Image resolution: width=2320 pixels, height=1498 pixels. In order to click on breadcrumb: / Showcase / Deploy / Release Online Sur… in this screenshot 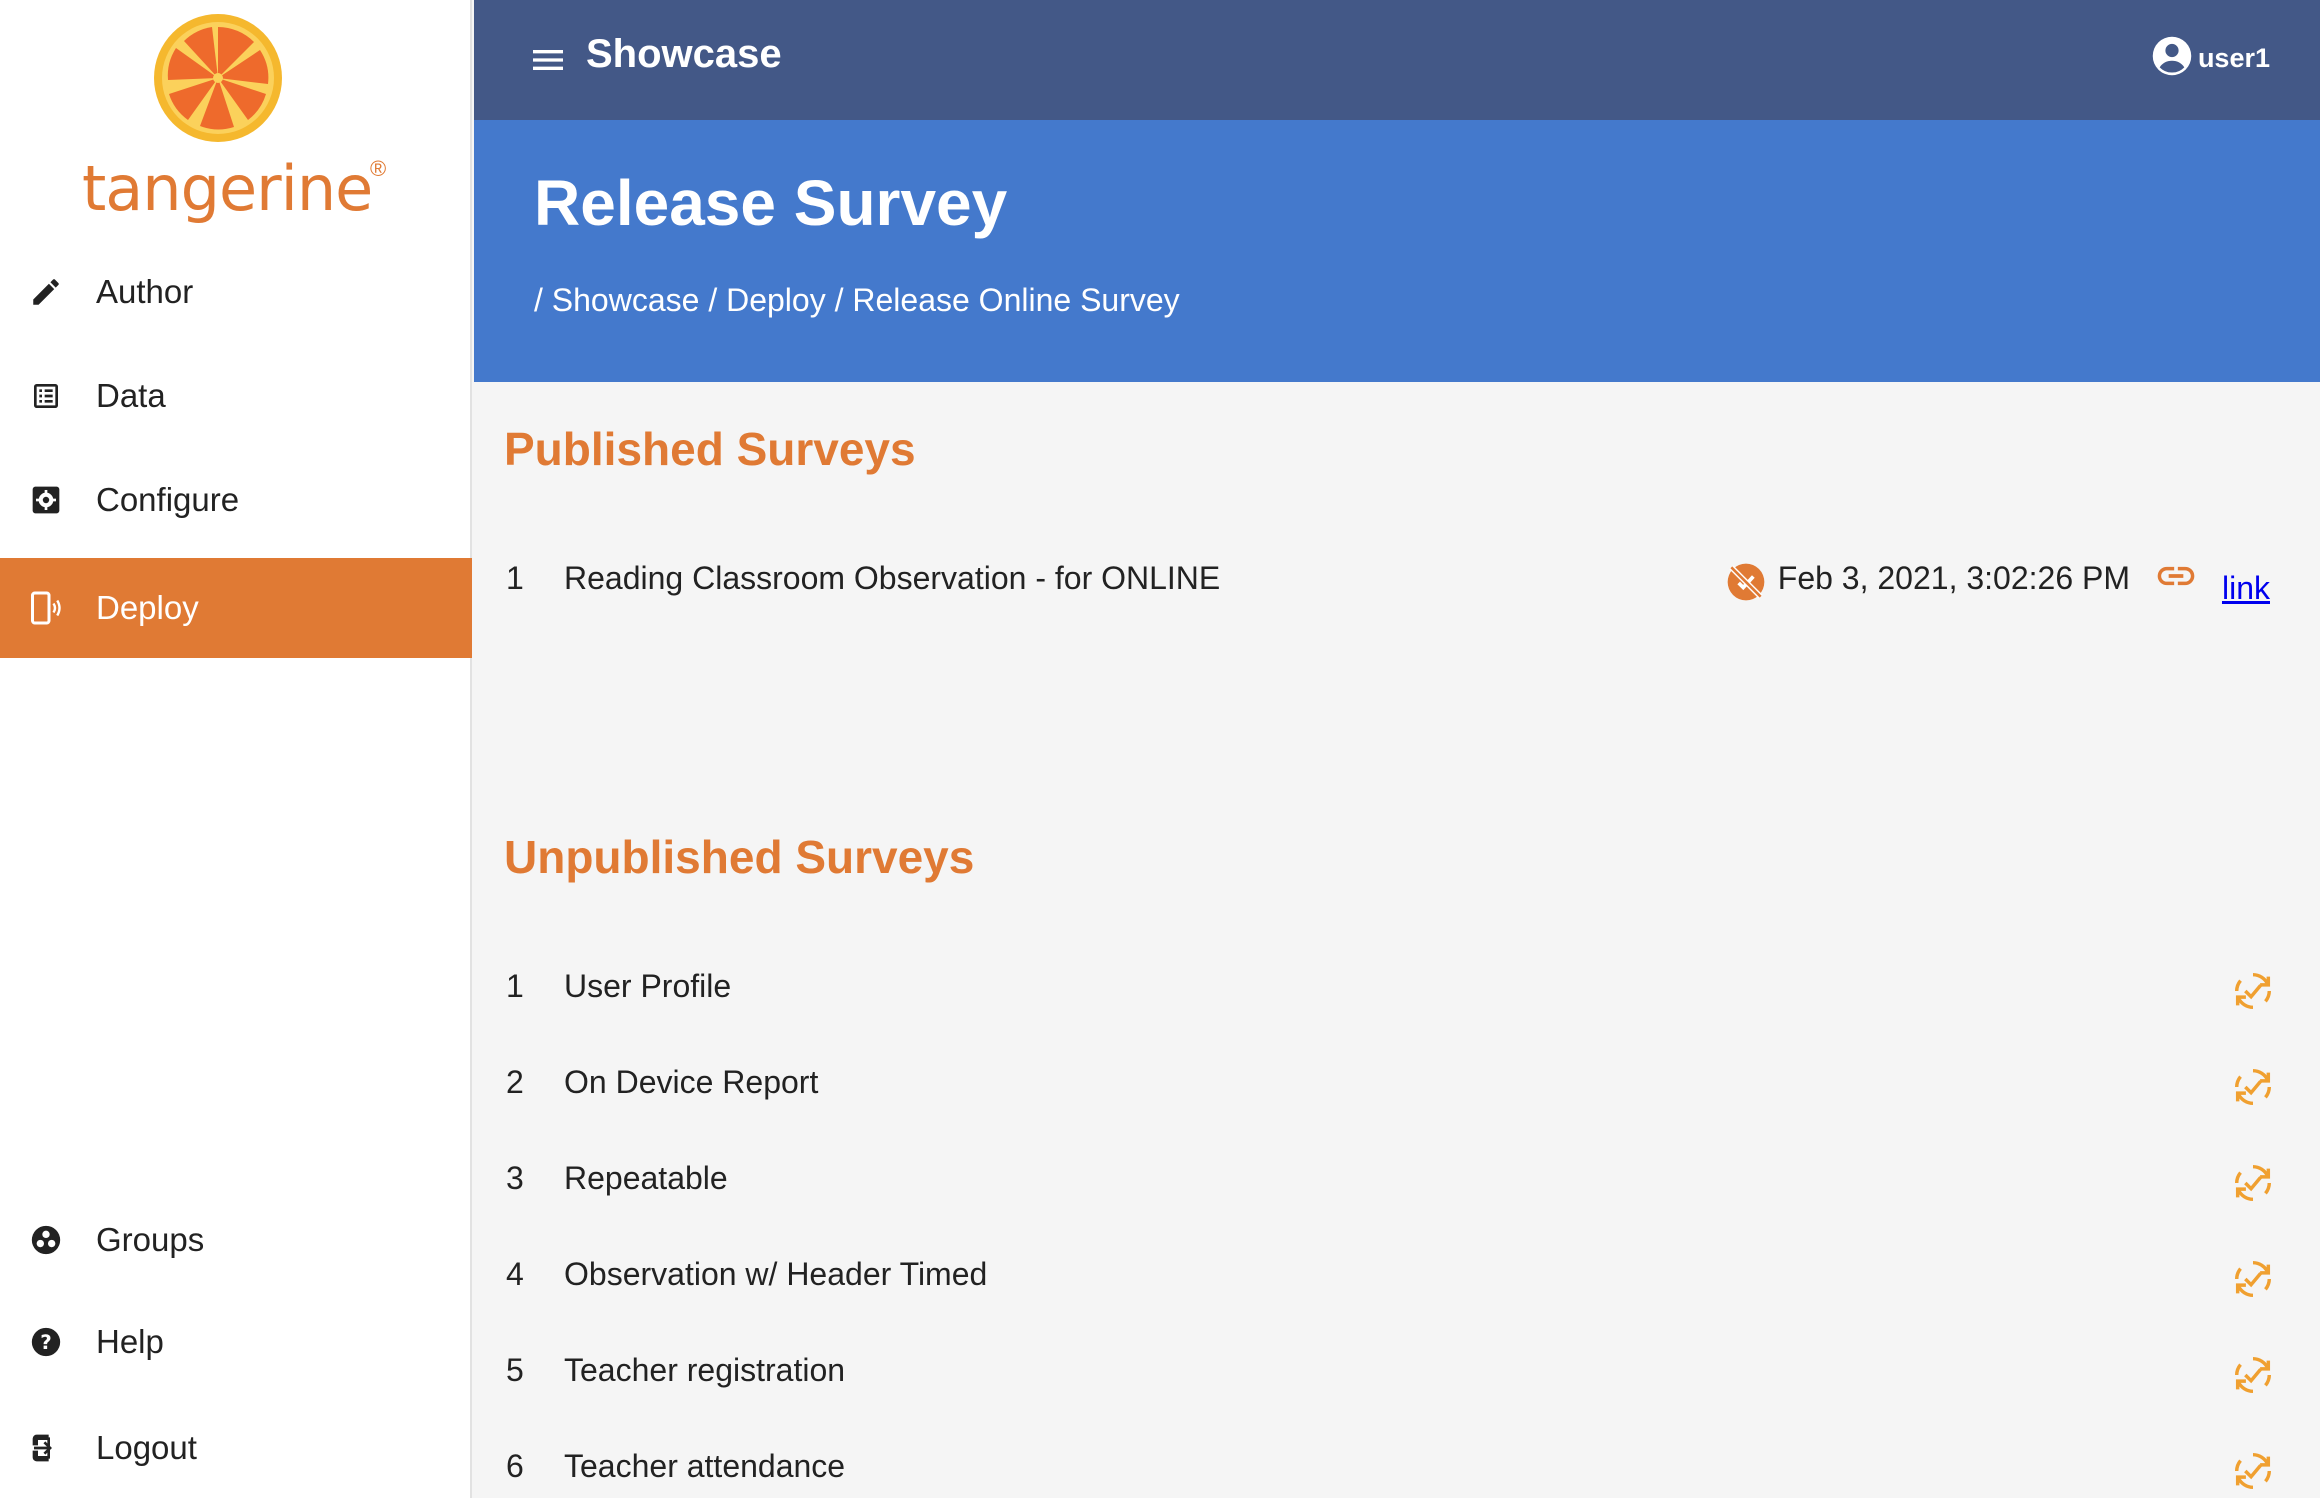, I will do `click(857, 300)`.